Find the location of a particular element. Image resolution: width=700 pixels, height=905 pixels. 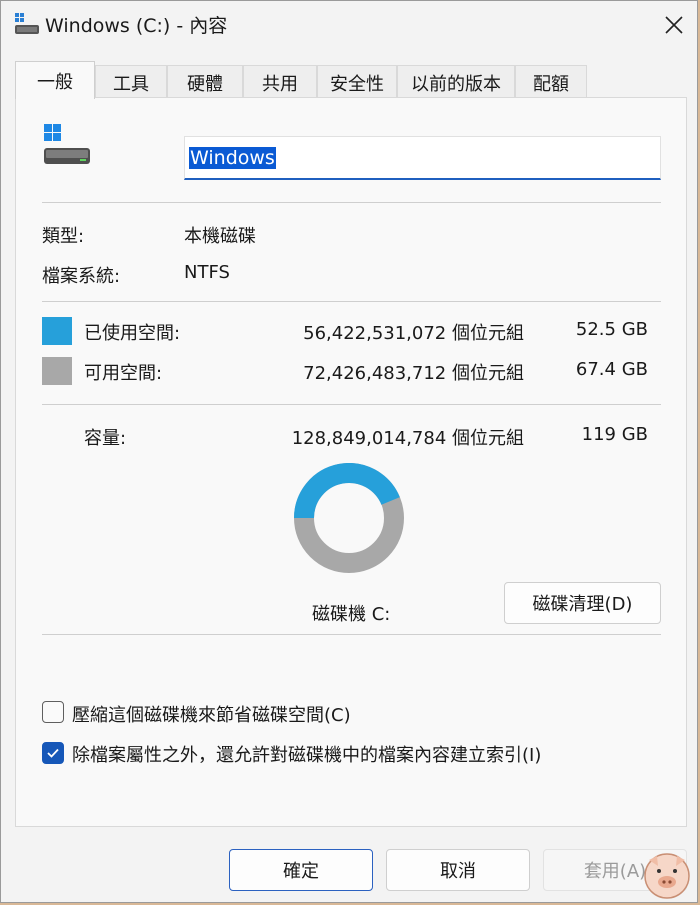

index-checkbox is located at coordinates (53, 753).